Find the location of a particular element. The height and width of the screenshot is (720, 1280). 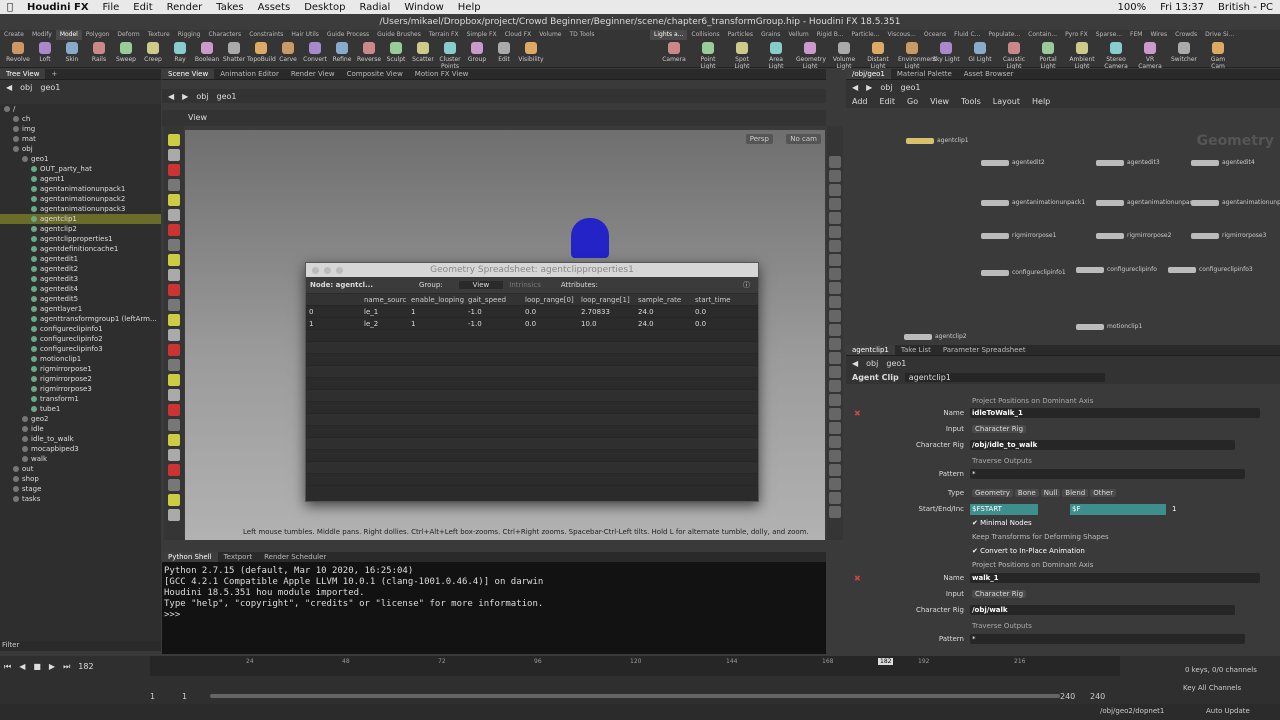

network-menu-view: View is located at coordinates (939, 101).